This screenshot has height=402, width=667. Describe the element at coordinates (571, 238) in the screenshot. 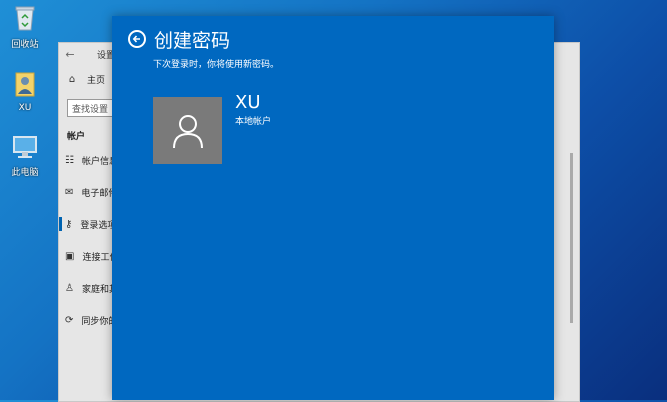

I see `scrollbar` at that location.